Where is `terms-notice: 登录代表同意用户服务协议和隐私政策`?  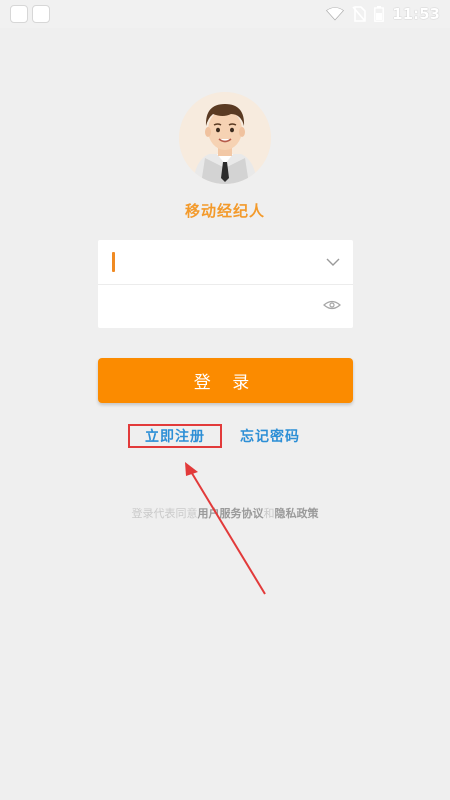 terms-notice: 登录代表同意用户服务协议和隐私政策 is located at coordinates (225, 513).